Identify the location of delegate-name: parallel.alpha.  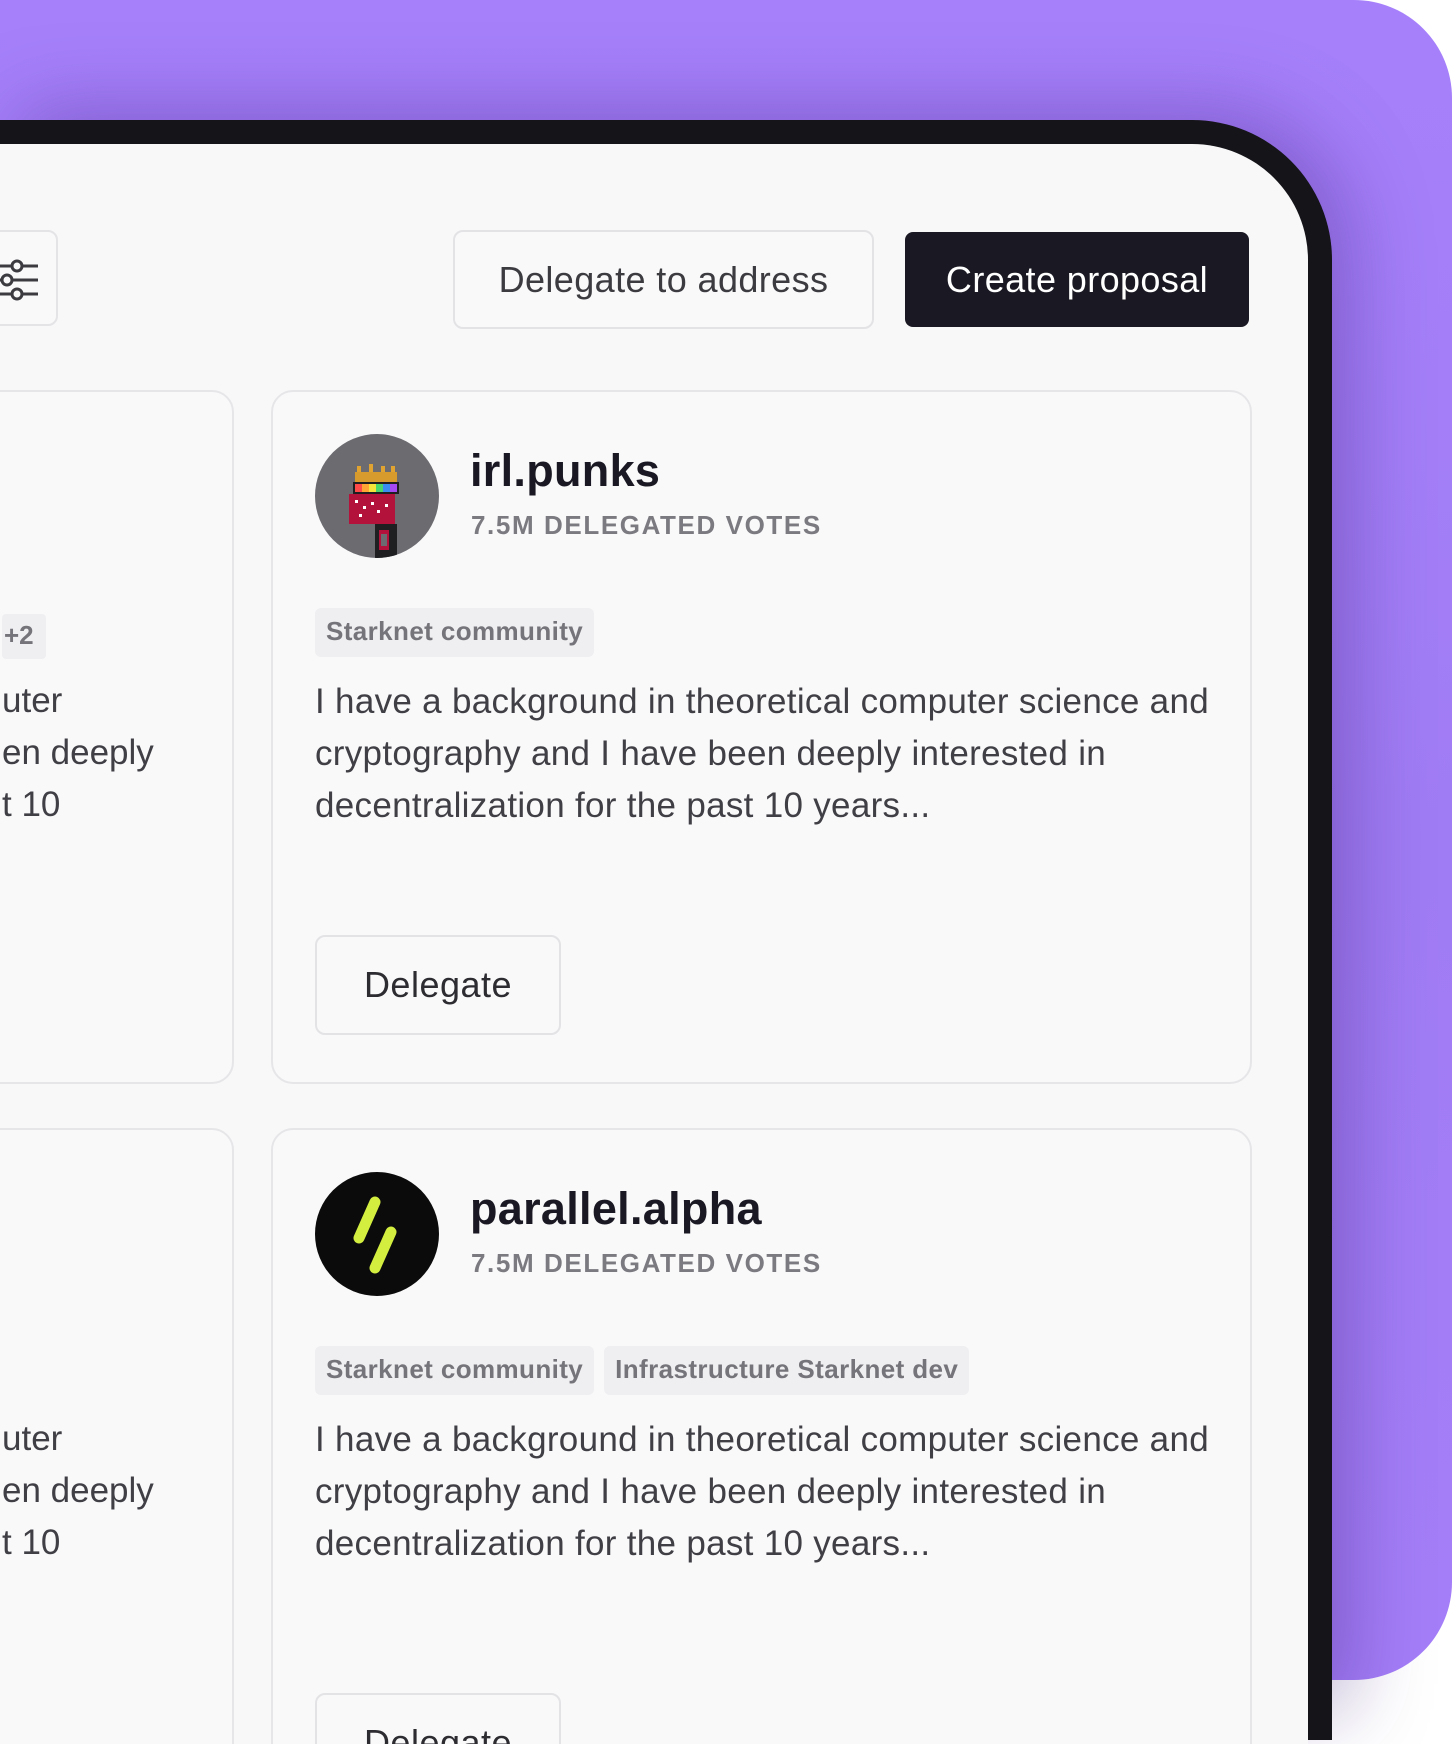
(616, 1208).